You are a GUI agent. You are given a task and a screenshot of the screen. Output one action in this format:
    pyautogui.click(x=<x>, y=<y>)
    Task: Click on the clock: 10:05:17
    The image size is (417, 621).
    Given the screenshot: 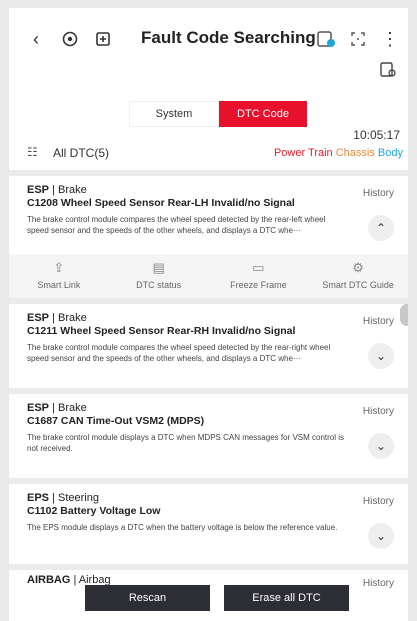 What is the action you would take?
    pyautogui.click(x=376, y=135)
    